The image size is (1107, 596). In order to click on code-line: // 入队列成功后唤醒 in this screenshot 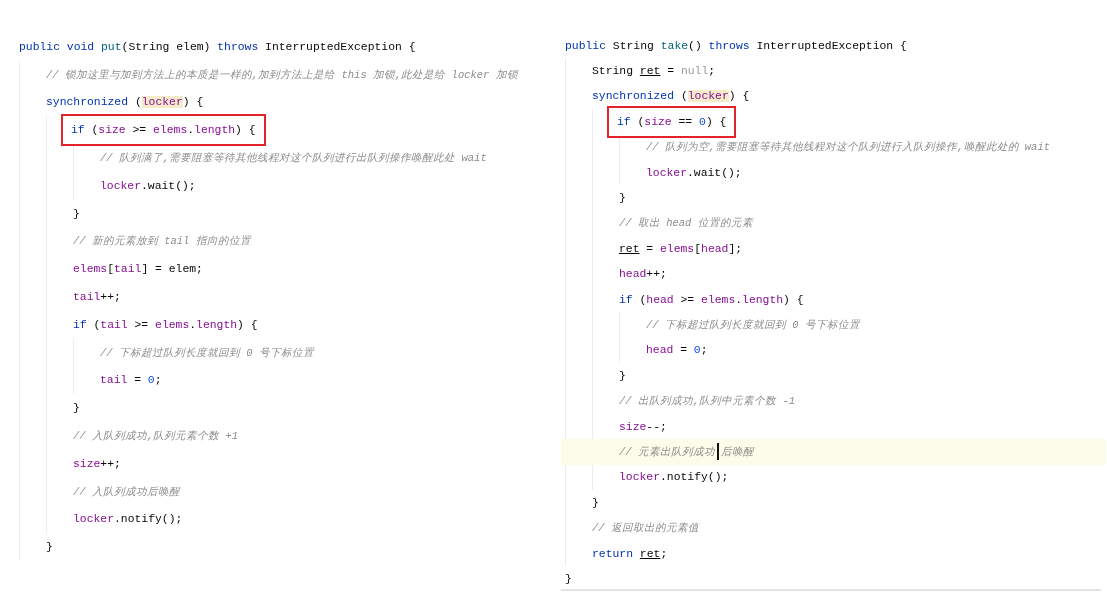, I will do `click(126, 492)`.